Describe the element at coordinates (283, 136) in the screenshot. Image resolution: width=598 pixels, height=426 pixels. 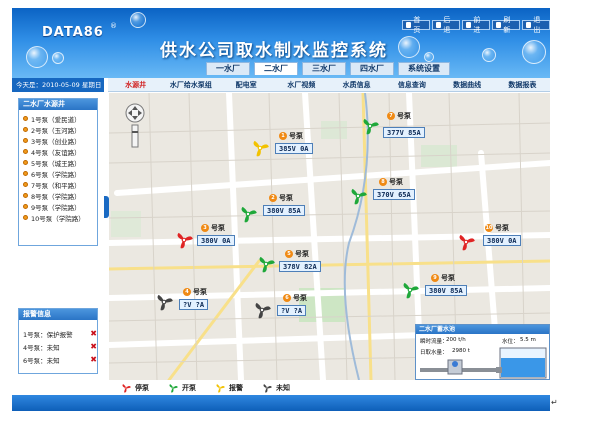
I see `pump-number: 1` at that location.